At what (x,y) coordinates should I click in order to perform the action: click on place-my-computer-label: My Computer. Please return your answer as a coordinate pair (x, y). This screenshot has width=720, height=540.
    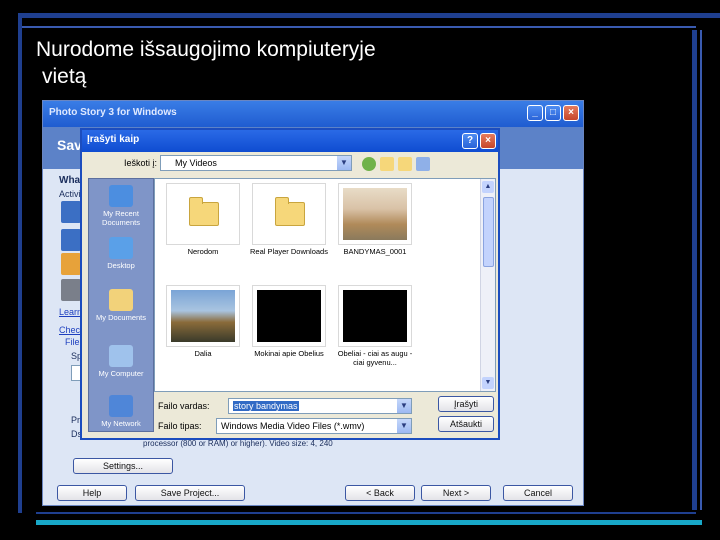
    Looking at the image, I should click on (121, 373).